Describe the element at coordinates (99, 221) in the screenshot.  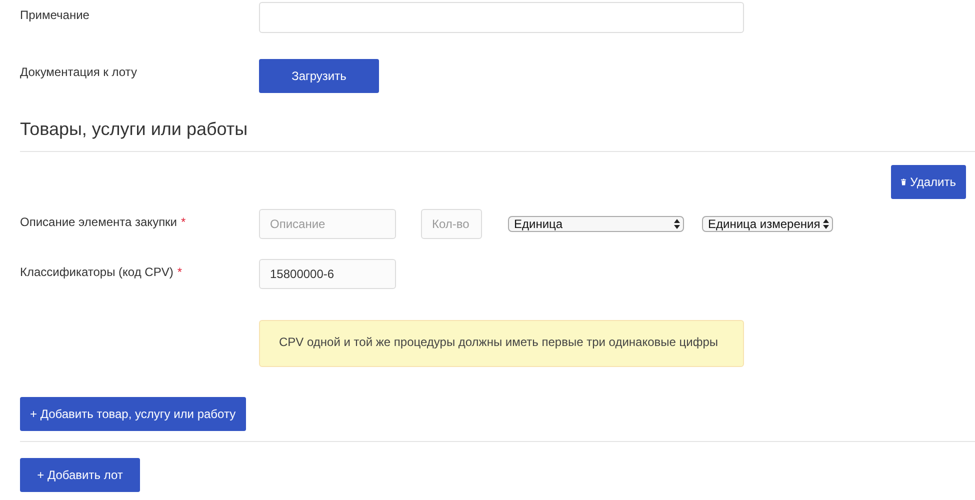
I see `field-label: Описание элемента закупки` at that location.